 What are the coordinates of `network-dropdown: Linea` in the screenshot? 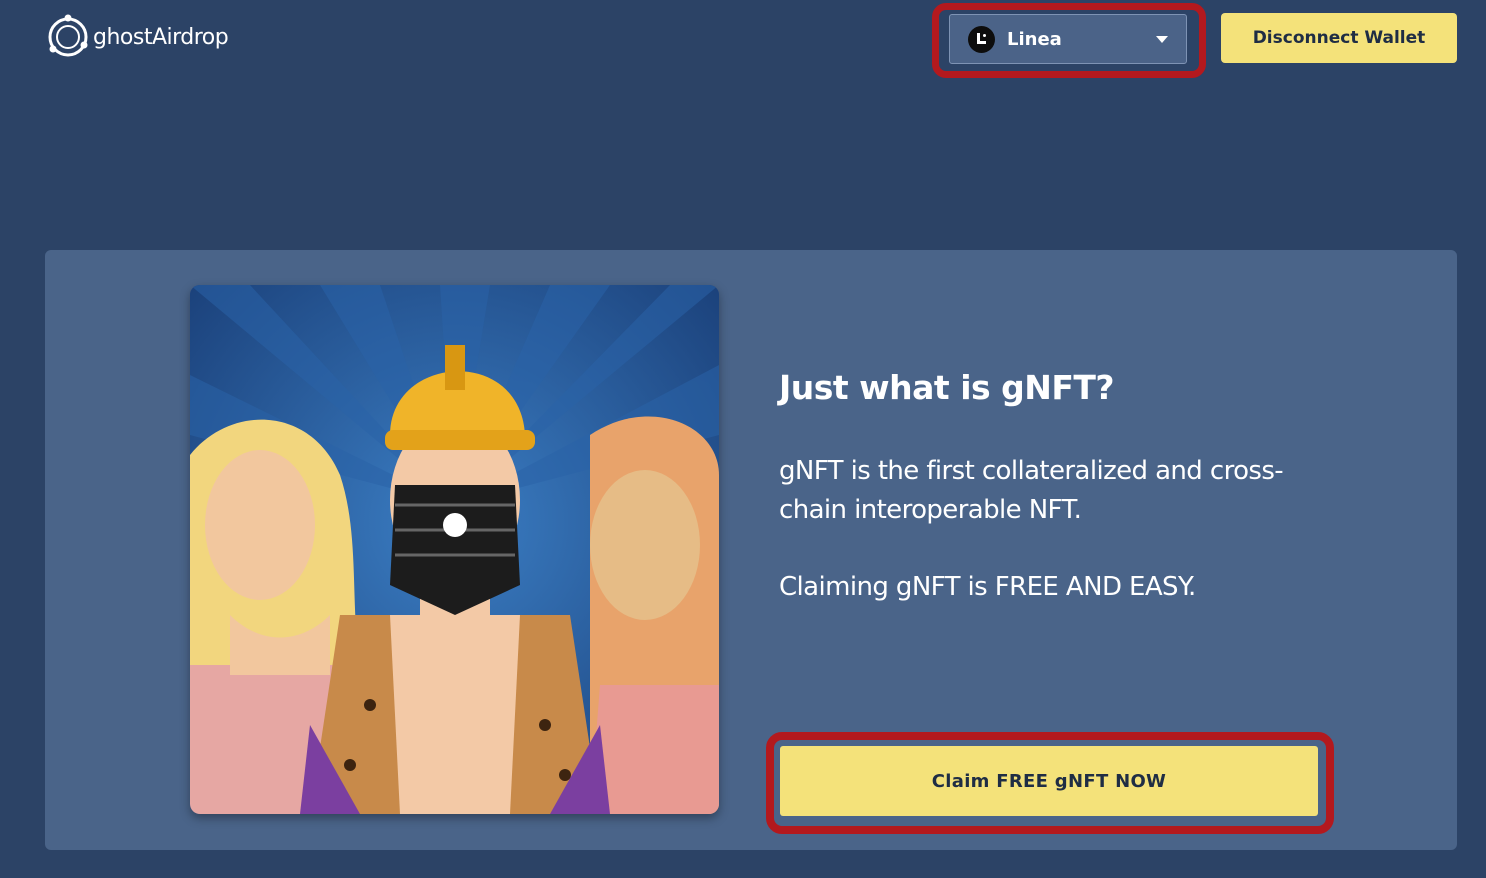 It's located at (1068, 39).